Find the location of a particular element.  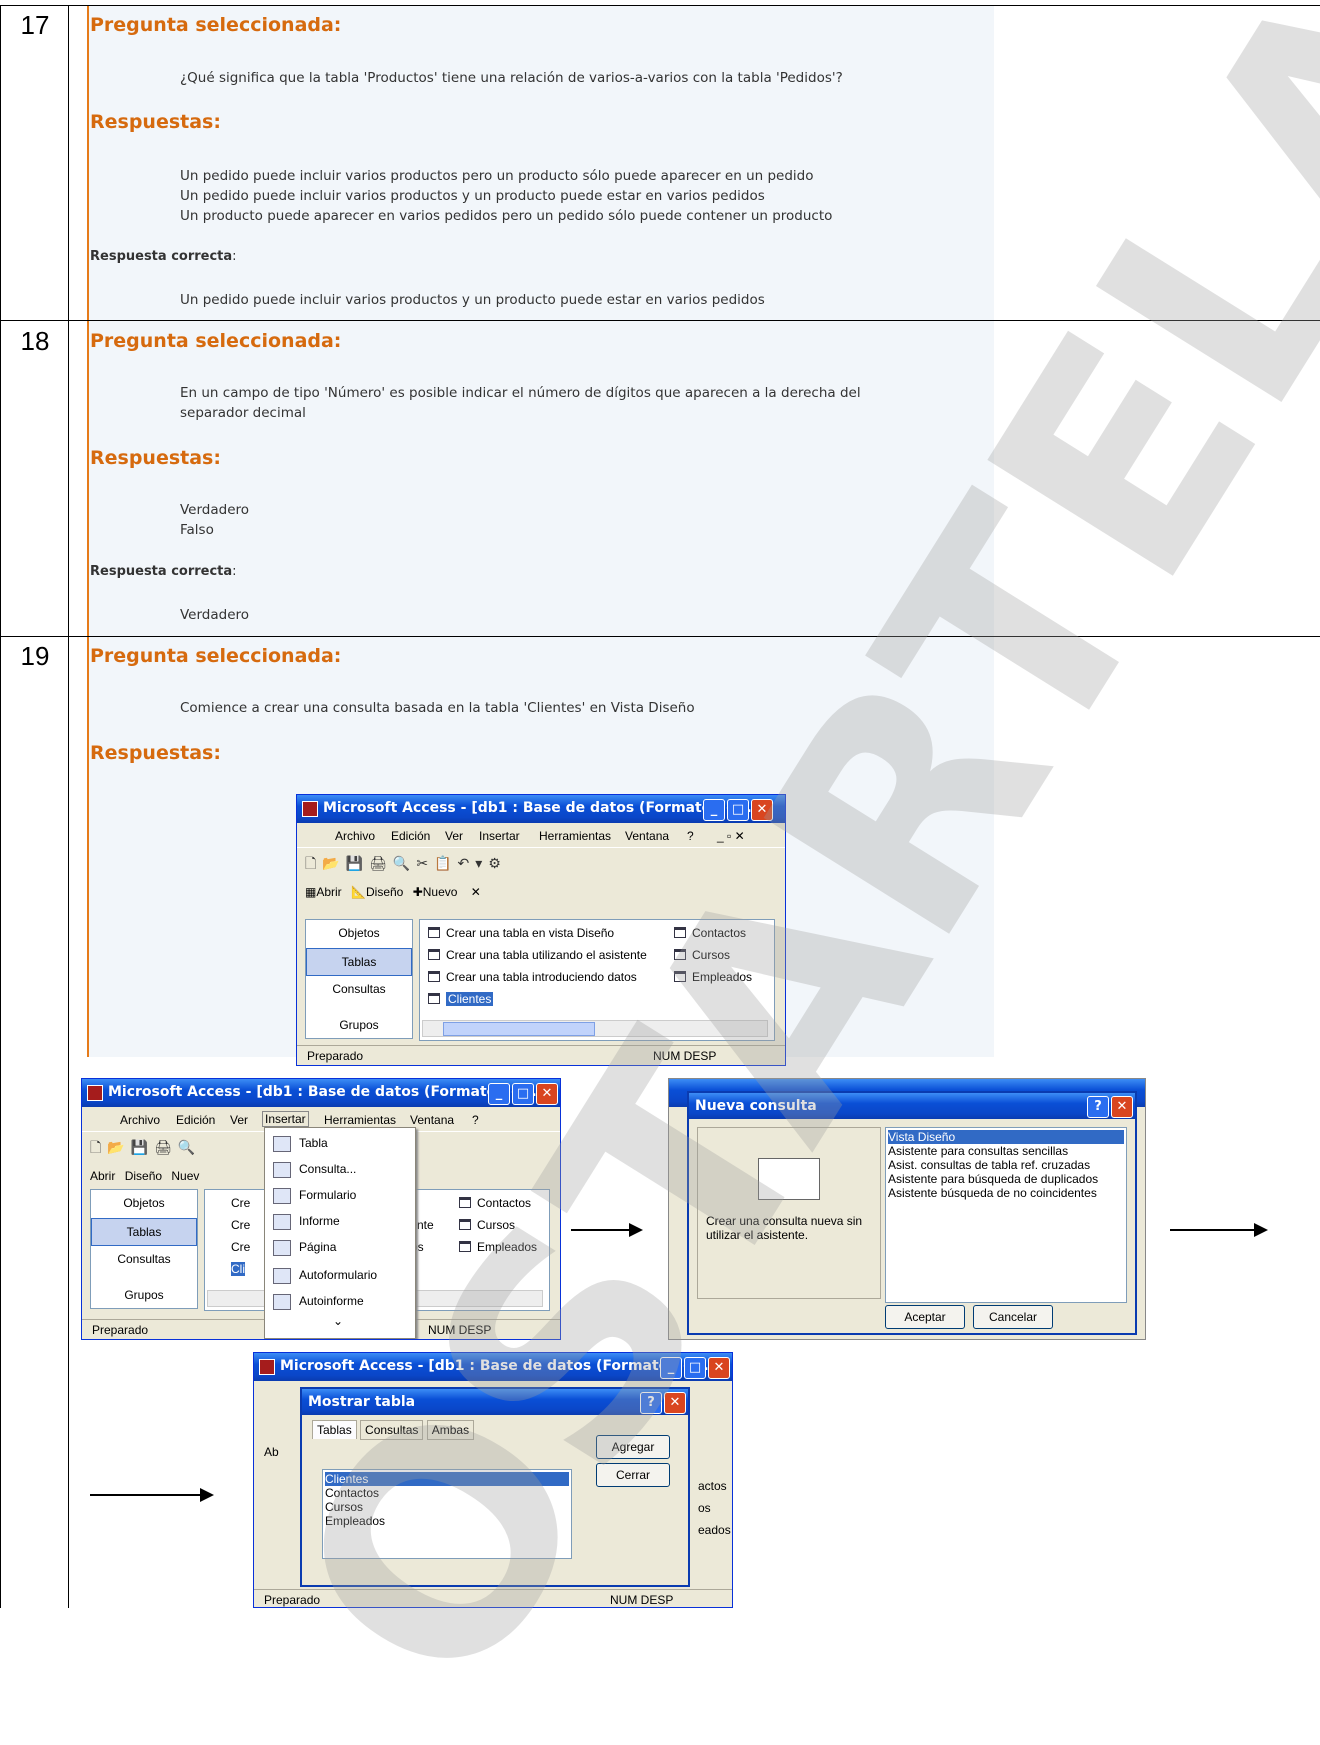

access-icon is located at coordinates (267, 1367).